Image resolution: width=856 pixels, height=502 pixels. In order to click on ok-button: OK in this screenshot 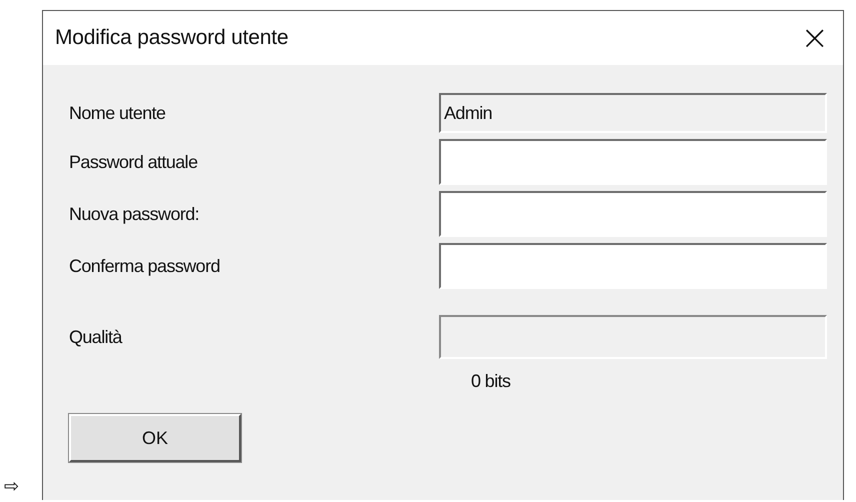, I will do `click(155, 438)`.